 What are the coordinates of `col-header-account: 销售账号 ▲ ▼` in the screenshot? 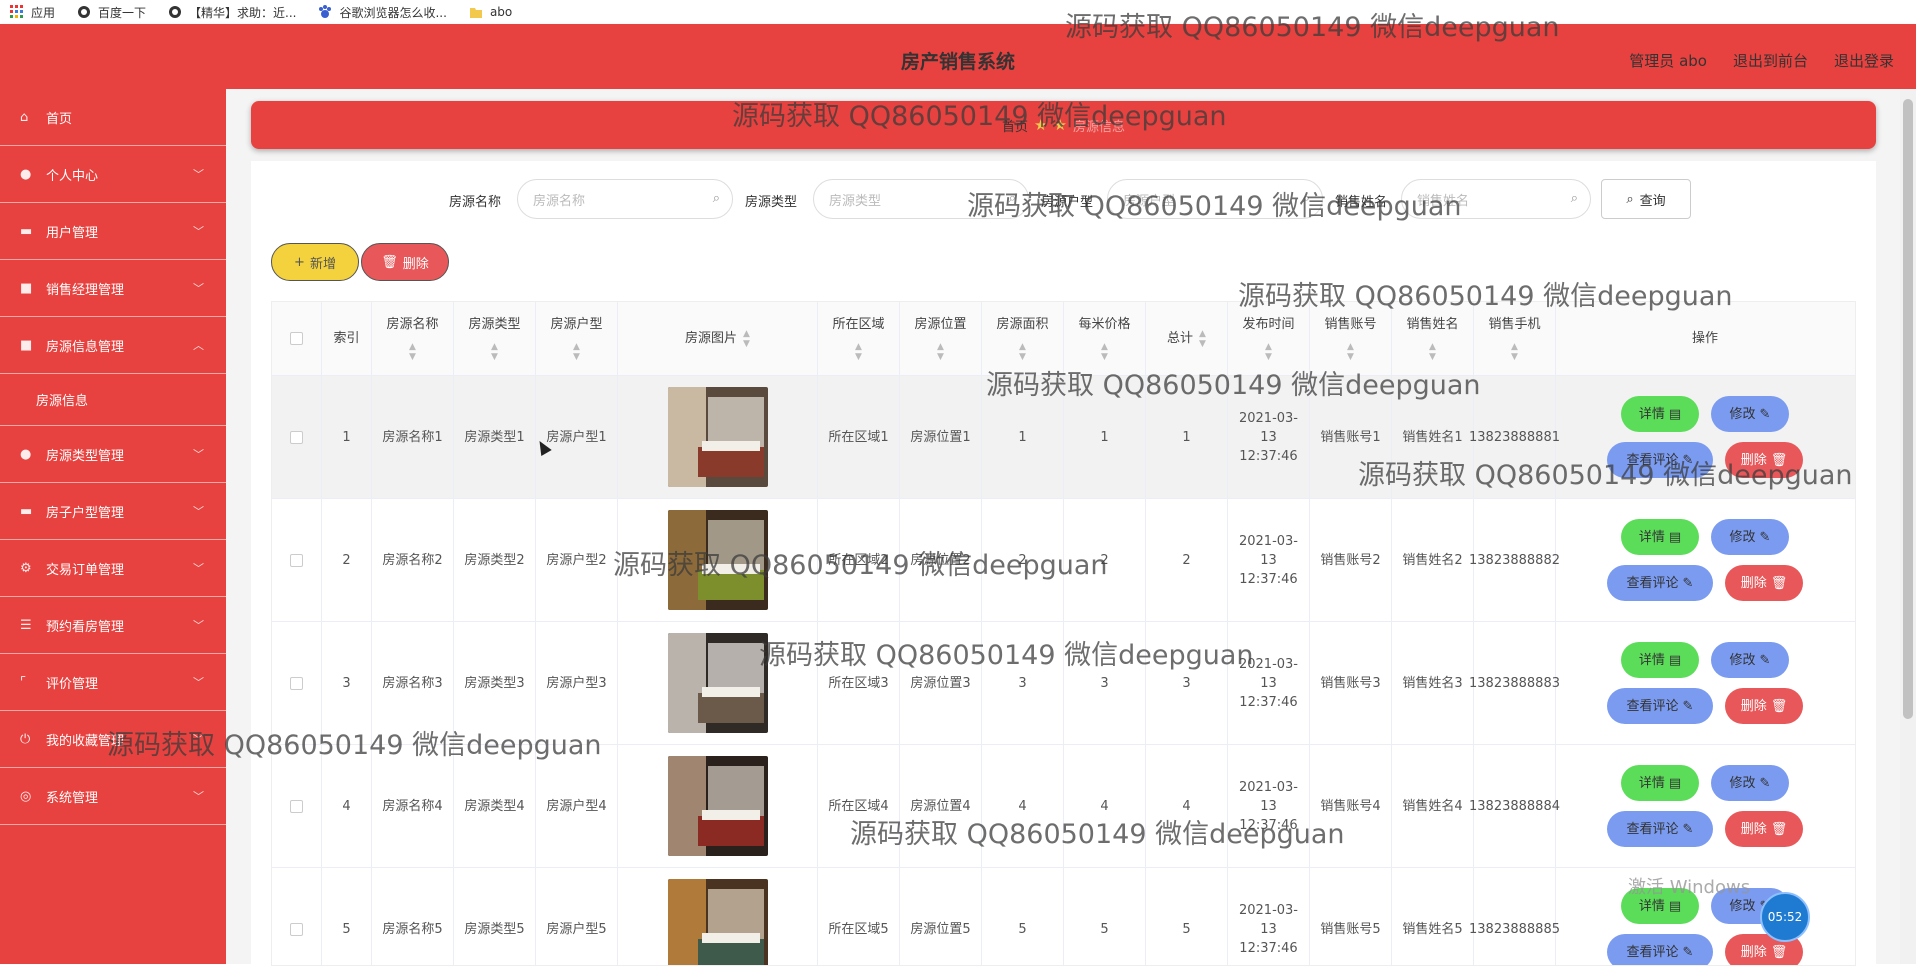 It's located at (1351, 338).